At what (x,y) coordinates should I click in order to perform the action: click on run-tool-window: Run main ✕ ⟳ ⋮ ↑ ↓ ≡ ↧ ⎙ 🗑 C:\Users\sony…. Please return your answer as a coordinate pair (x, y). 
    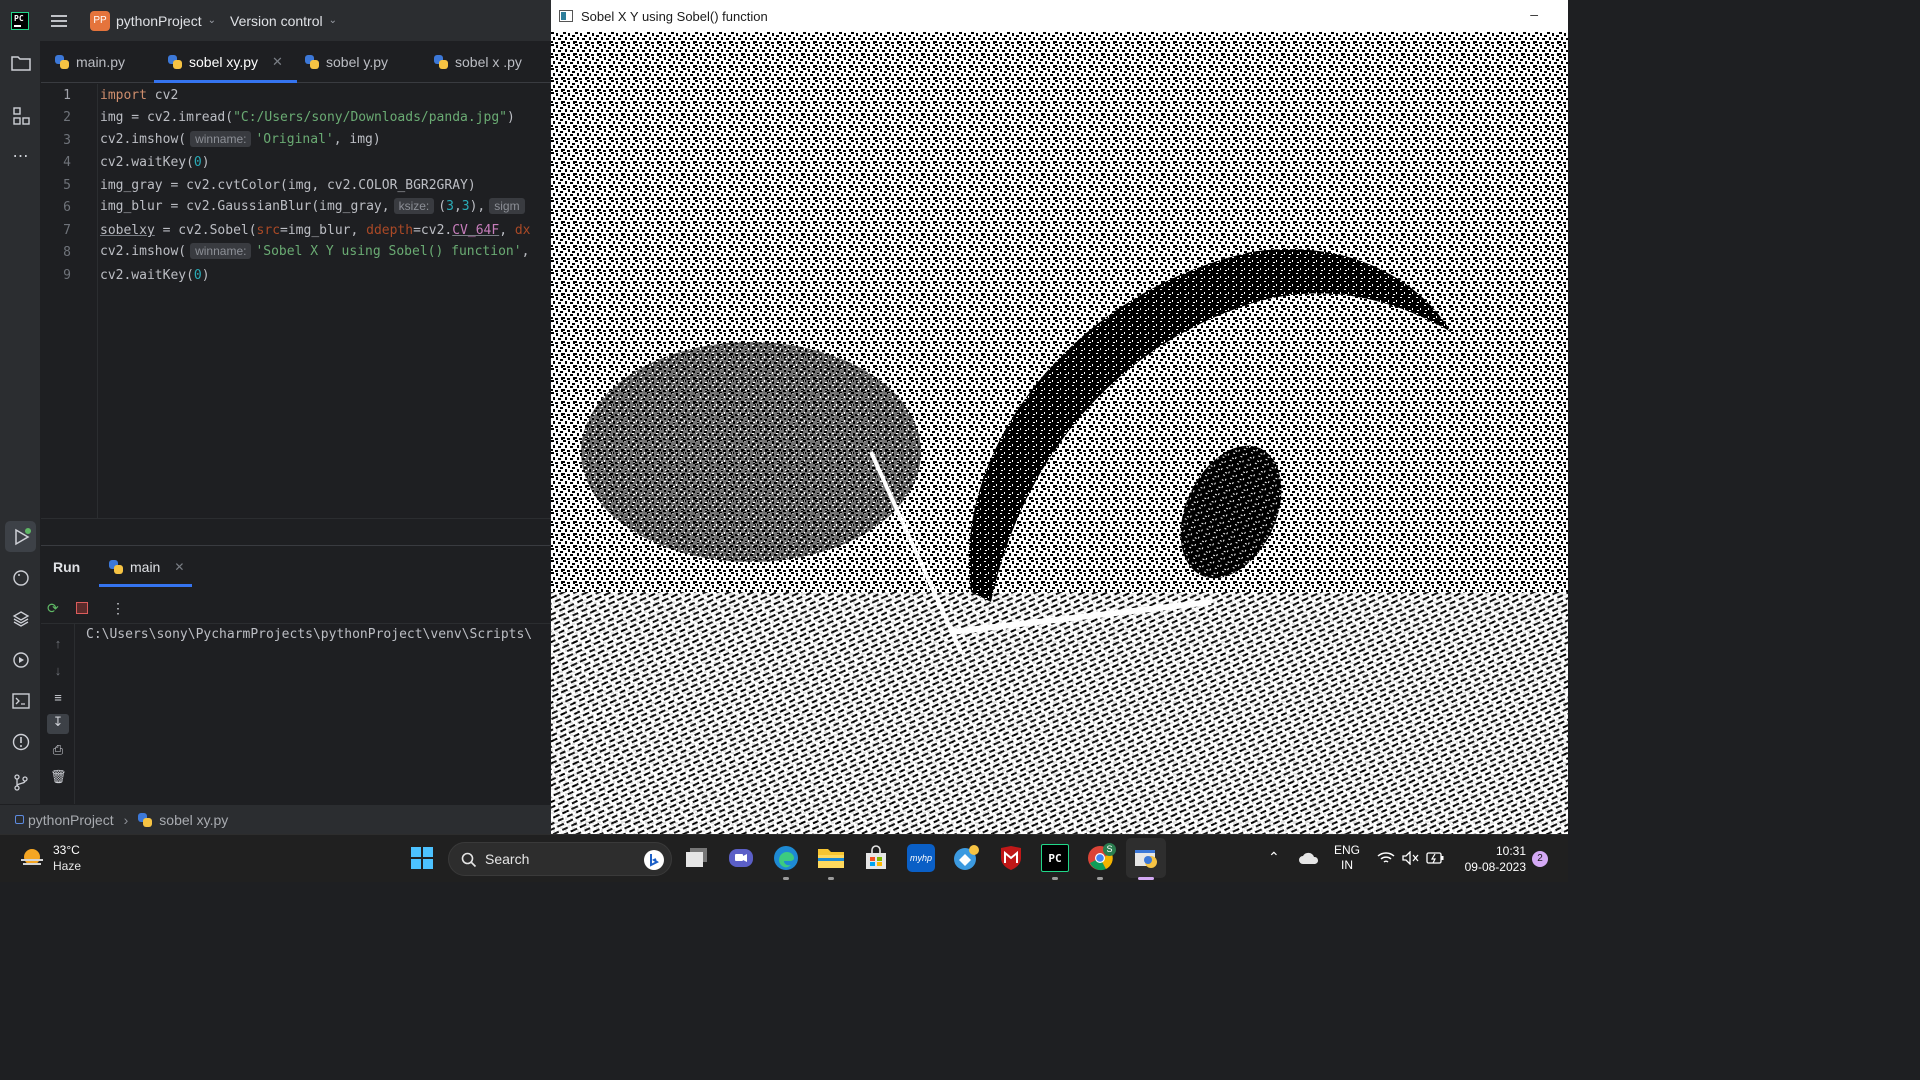
    Looking at the image, I should click on (296, 675).